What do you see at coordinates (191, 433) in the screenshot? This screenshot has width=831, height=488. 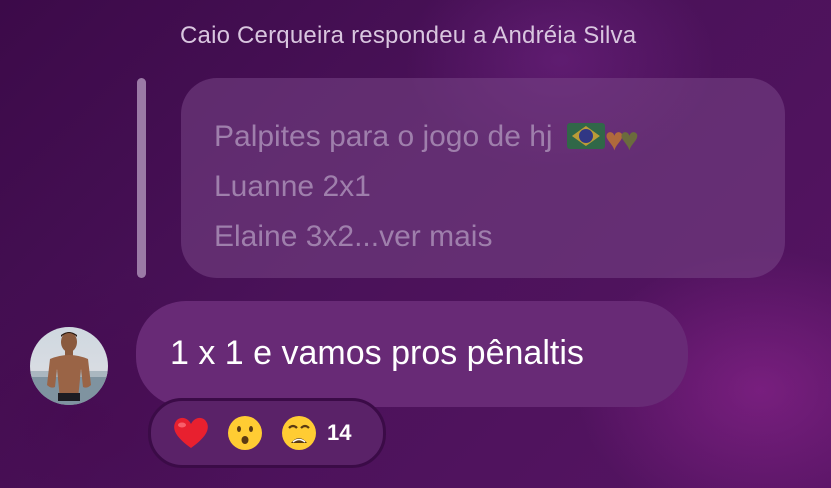 I see `red-heart-icon` at bounding box center [191, 433].